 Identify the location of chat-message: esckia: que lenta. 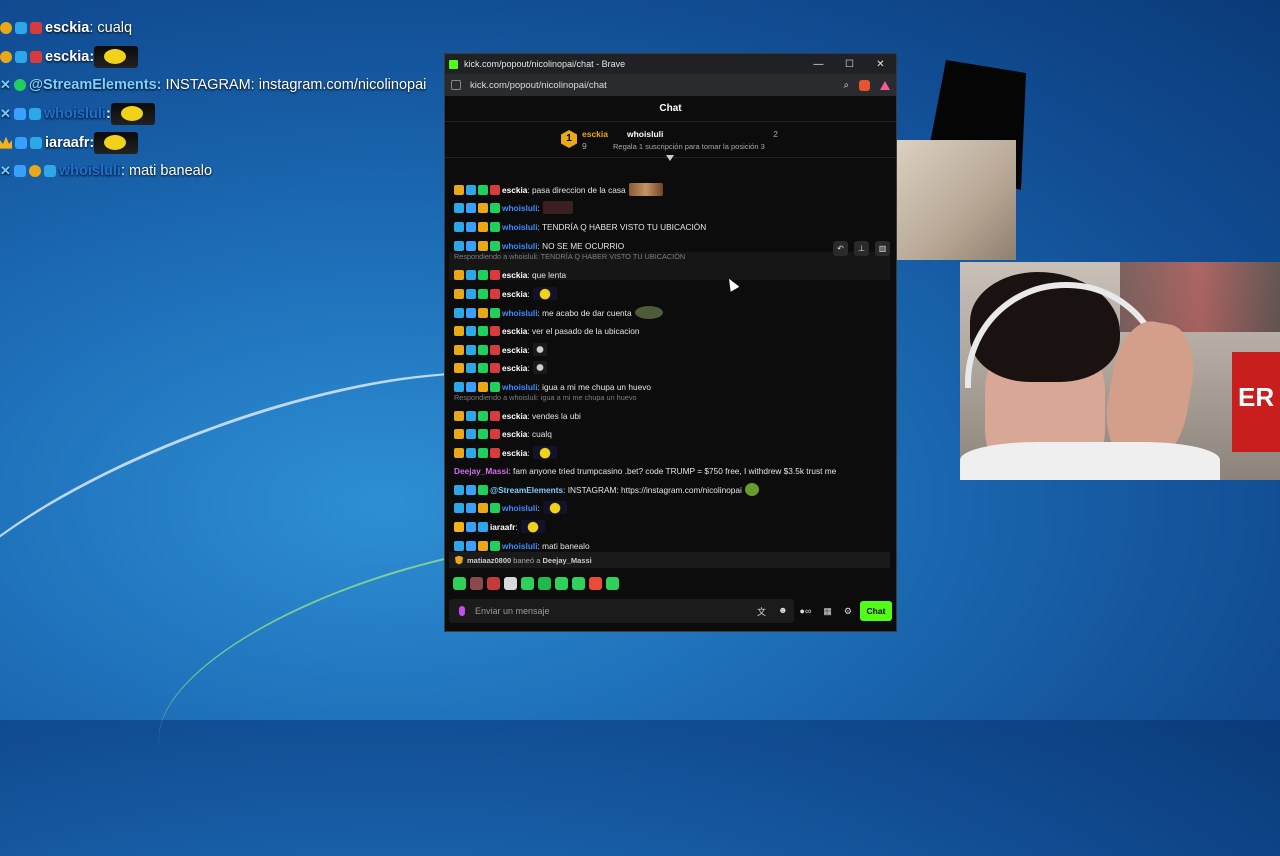
(671, 274).